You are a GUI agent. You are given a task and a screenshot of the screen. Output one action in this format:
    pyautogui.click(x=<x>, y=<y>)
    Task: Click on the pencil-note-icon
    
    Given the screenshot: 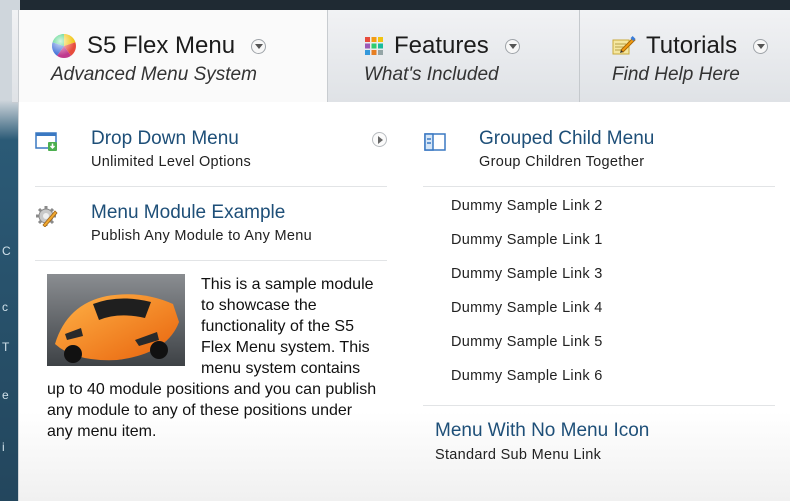 What is the action you would take?
    pyautogui.click(x=624, y=45)
    